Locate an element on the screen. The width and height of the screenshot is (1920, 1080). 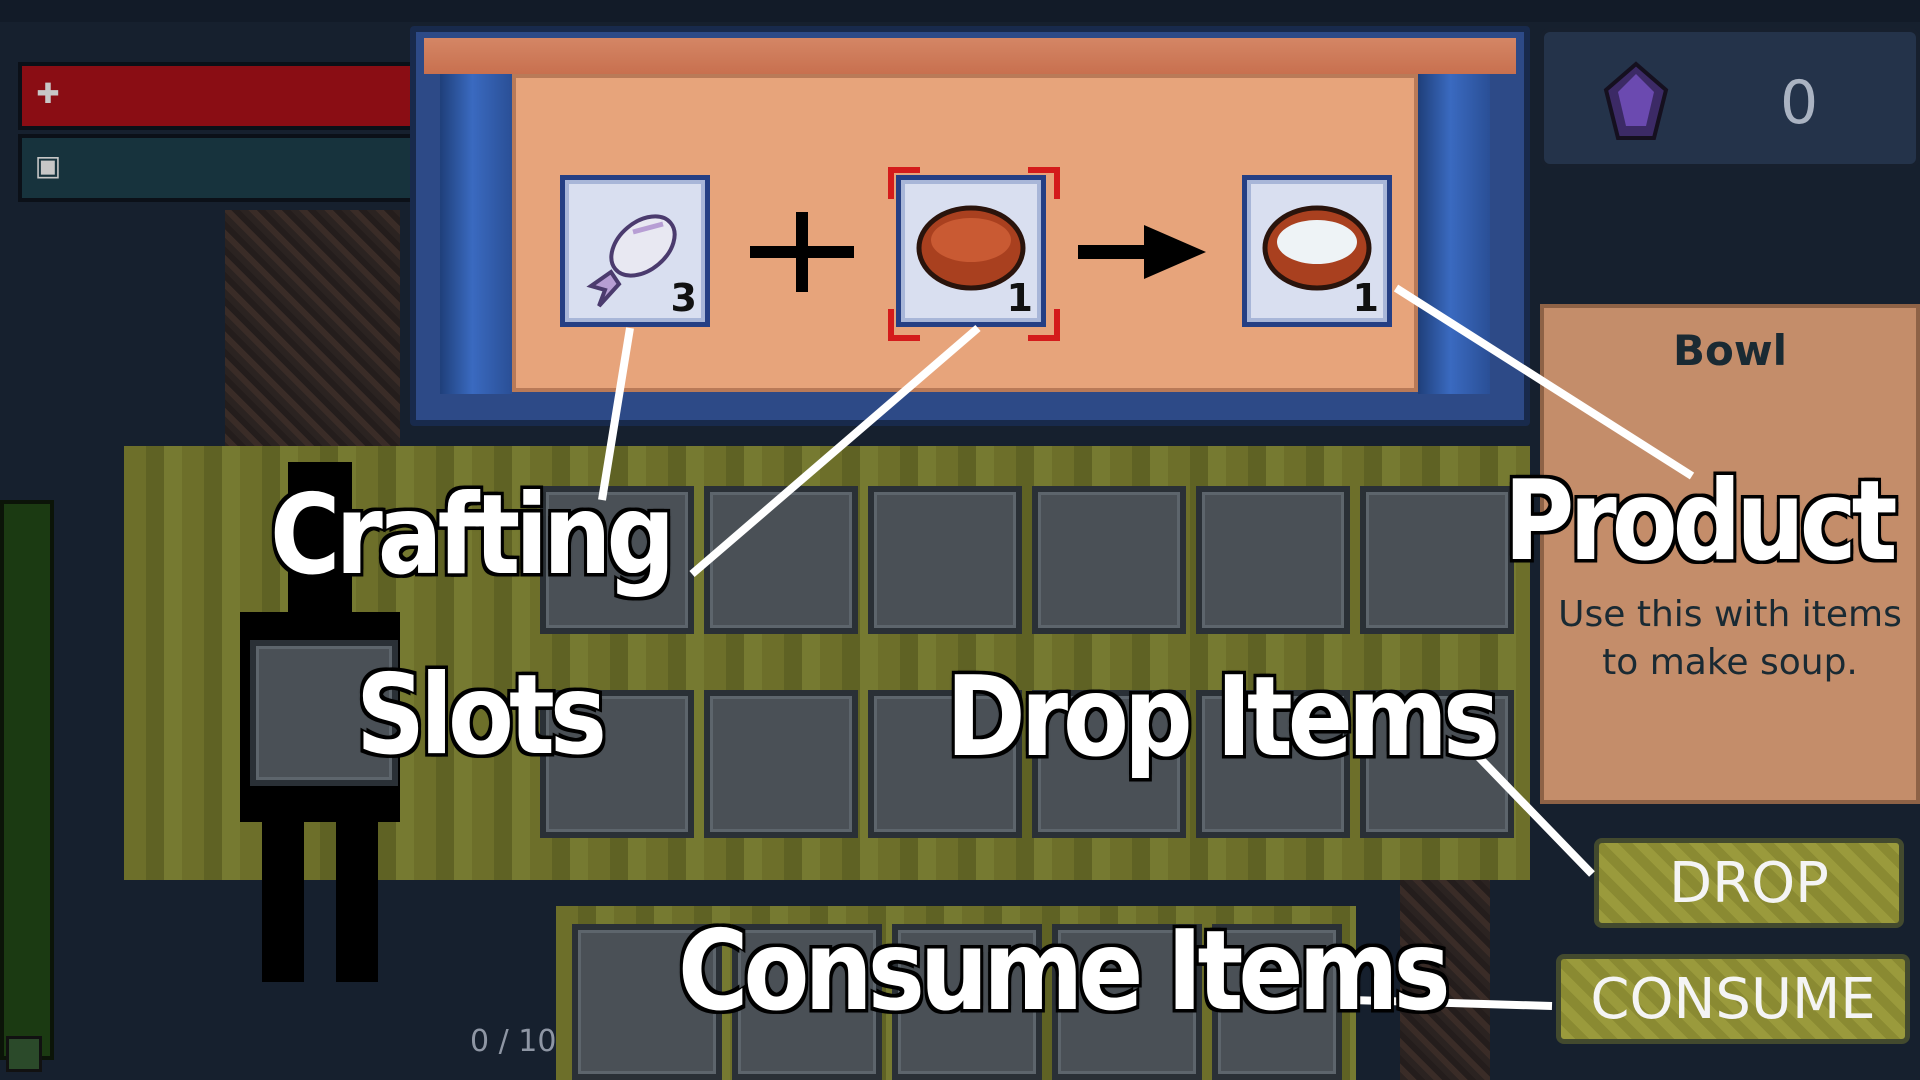
annotation-consume-items: Consume Items is located at coordinates (1064, 971).